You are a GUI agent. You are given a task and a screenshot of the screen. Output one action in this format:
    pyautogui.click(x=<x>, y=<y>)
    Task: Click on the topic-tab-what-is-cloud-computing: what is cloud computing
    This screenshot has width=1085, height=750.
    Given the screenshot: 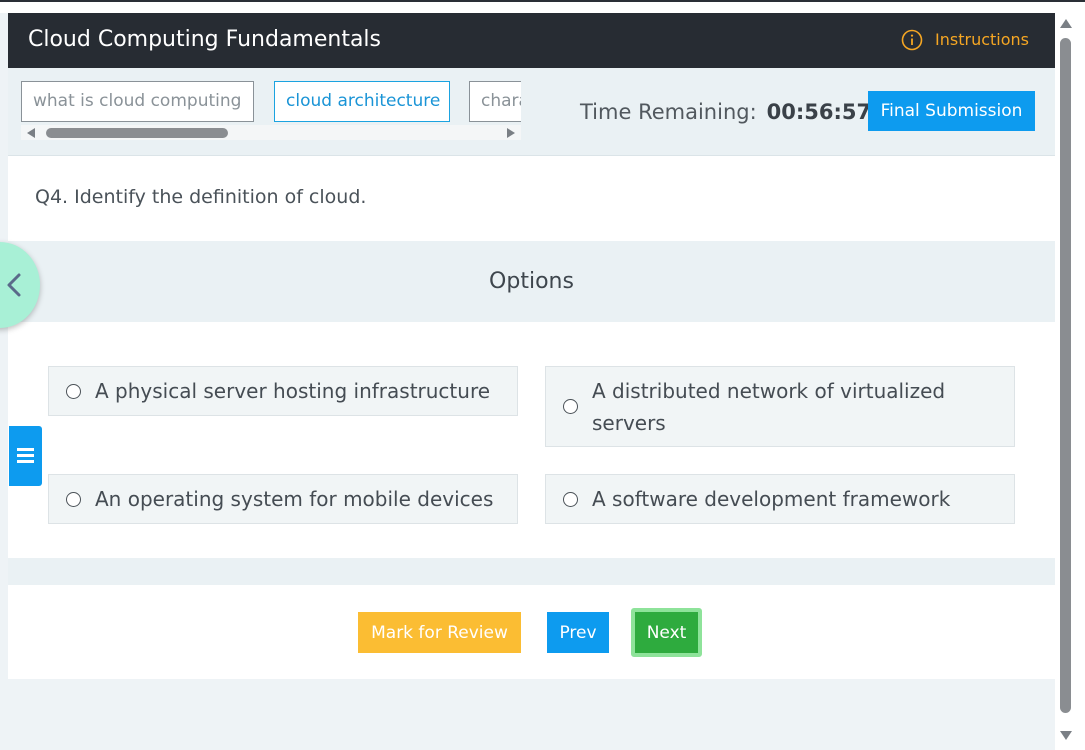 What is the action you would take?
    pyautogui.click(x=137, y=101)
    